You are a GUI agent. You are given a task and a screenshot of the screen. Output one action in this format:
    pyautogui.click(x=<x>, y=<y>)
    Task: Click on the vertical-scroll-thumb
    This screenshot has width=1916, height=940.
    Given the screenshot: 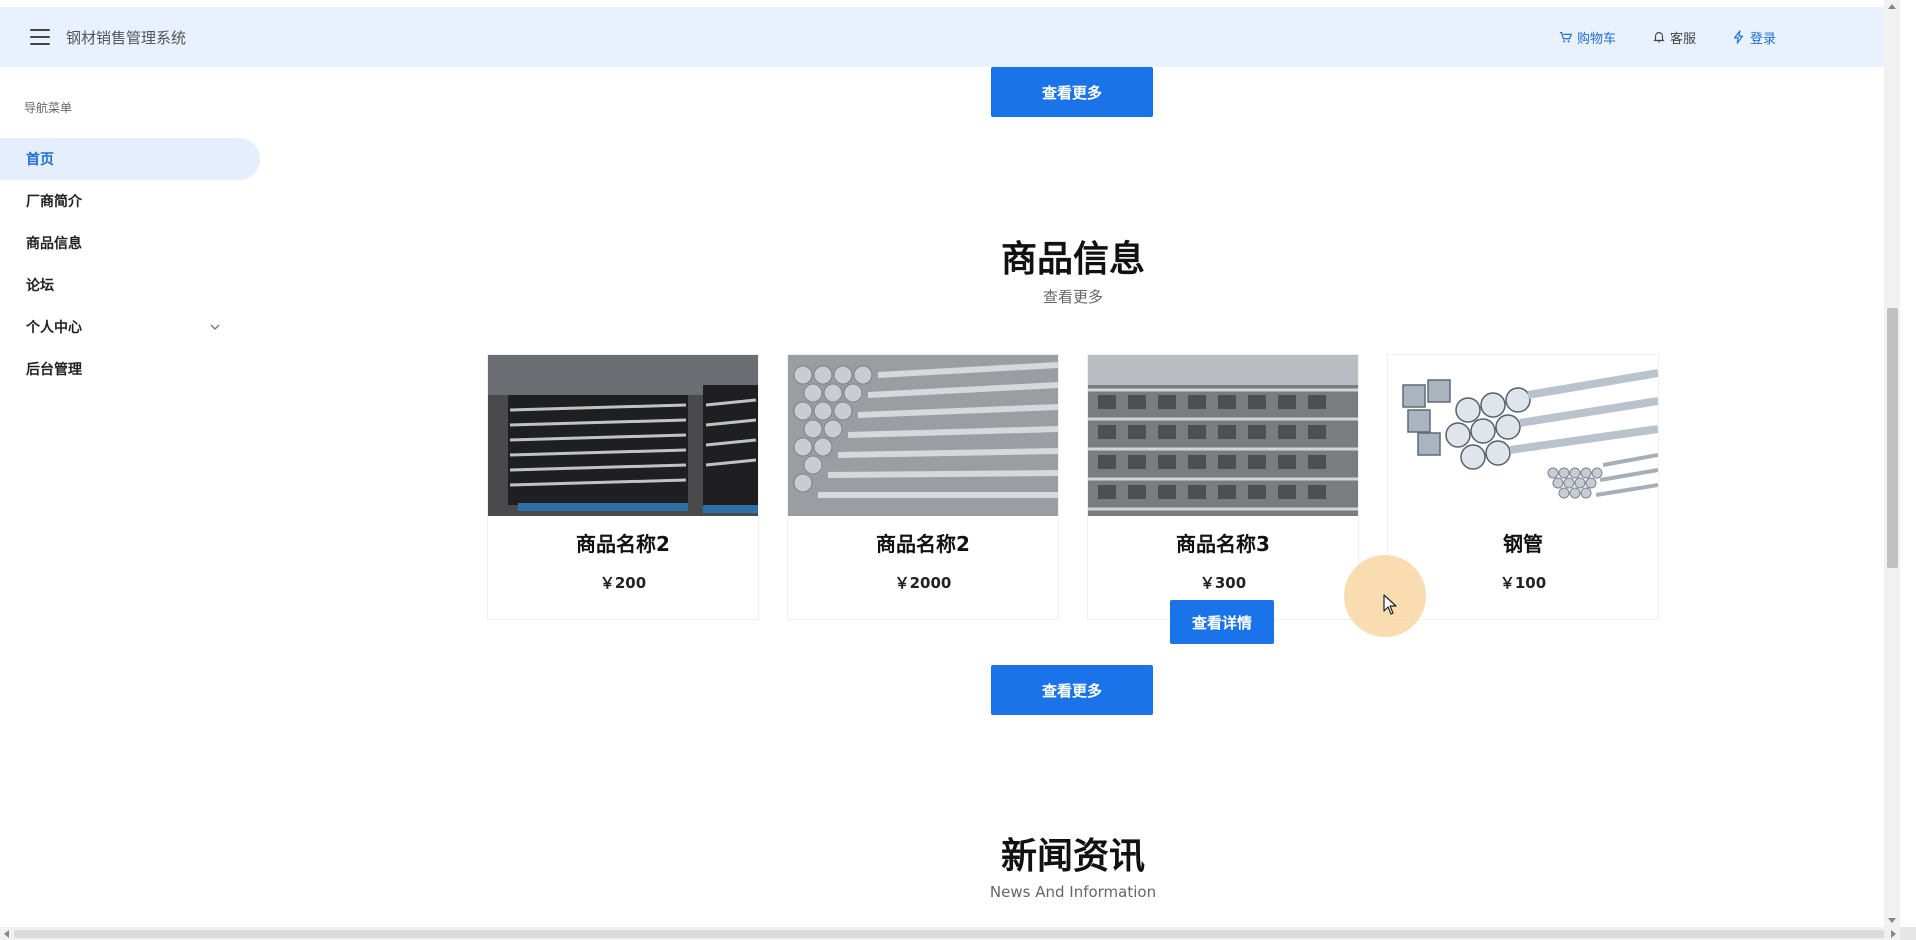 What is the action you would take?
    pyautogui.click(x=1892, y=438)
    